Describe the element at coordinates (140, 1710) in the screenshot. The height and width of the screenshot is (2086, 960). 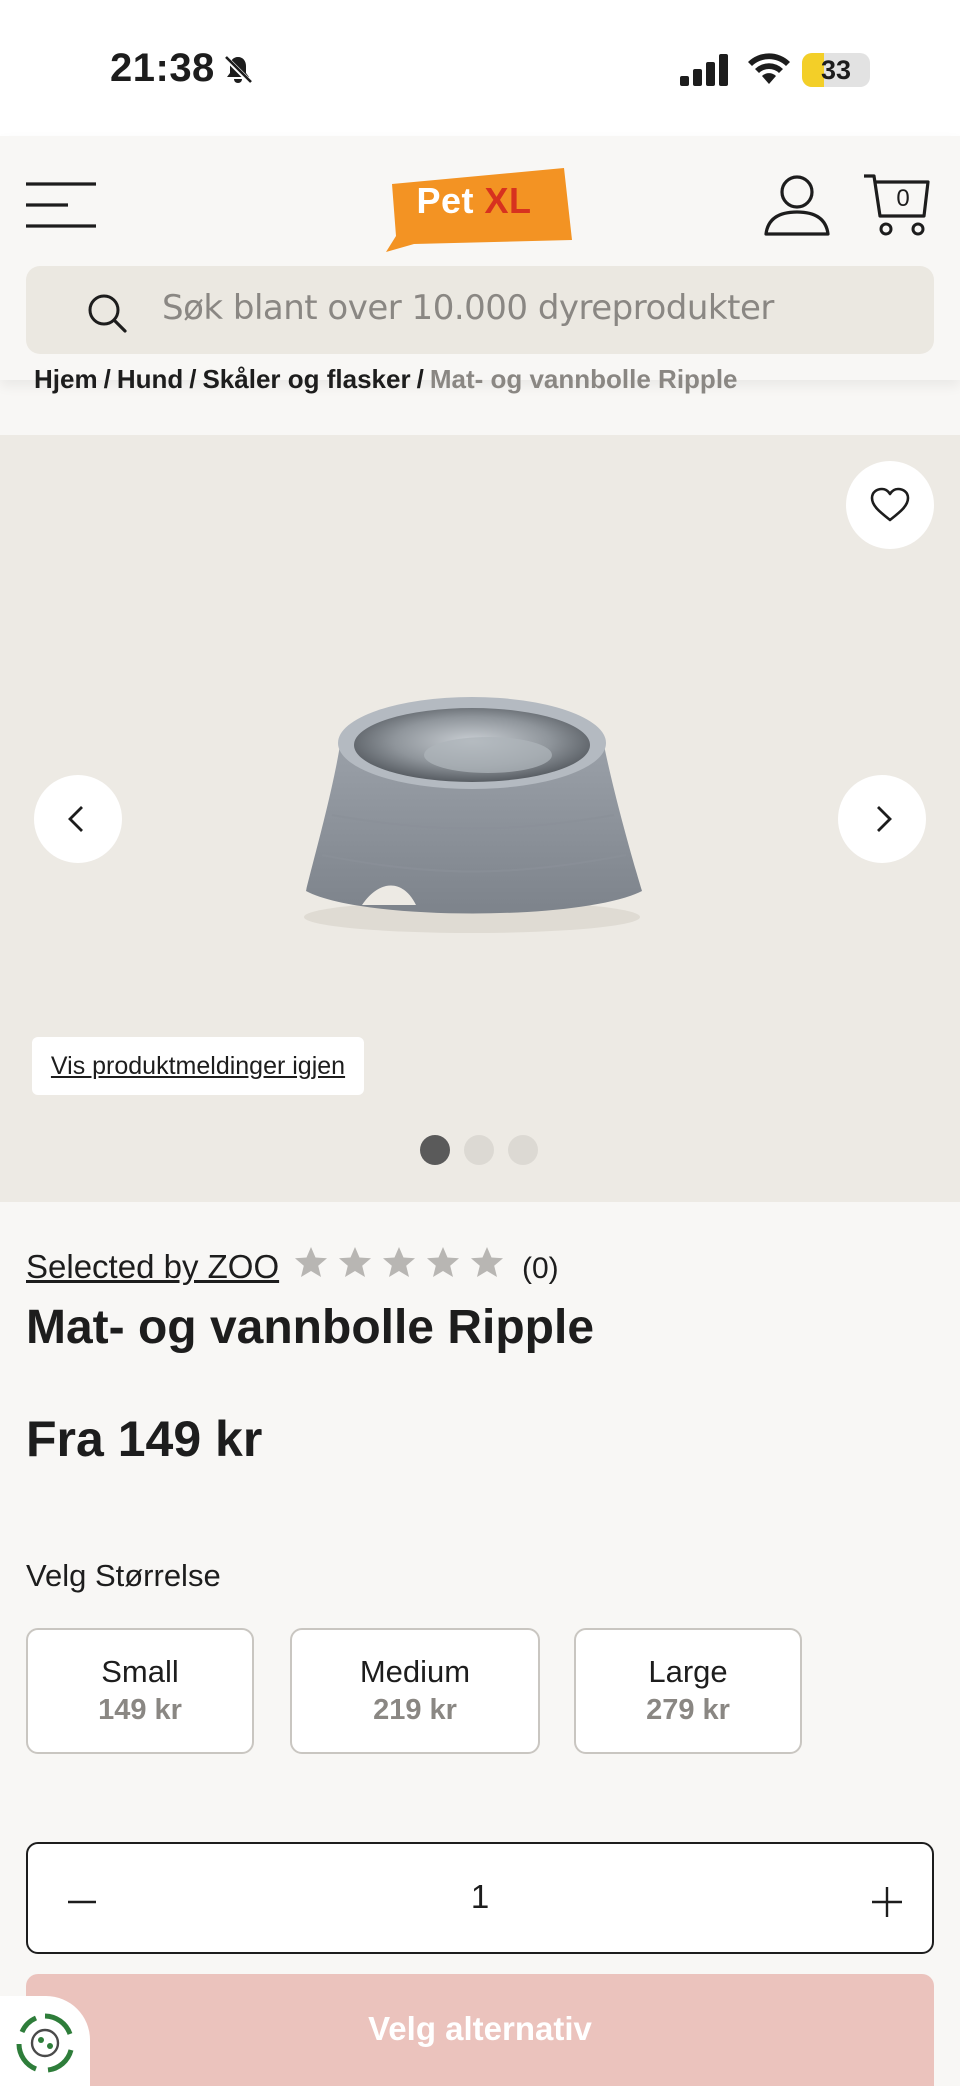
I see `size-option-price: 149 kr` at that location.